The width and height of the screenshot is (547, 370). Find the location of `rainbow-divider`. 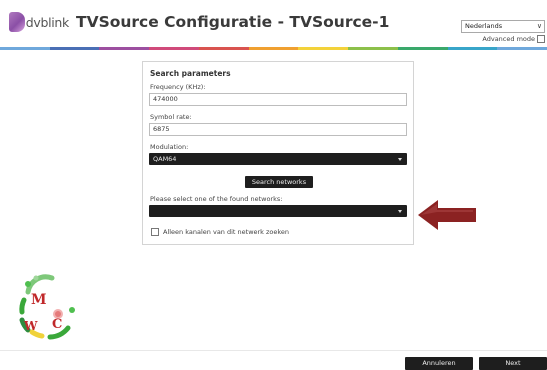

rainbow-divider is located at coordinates (273, 48).